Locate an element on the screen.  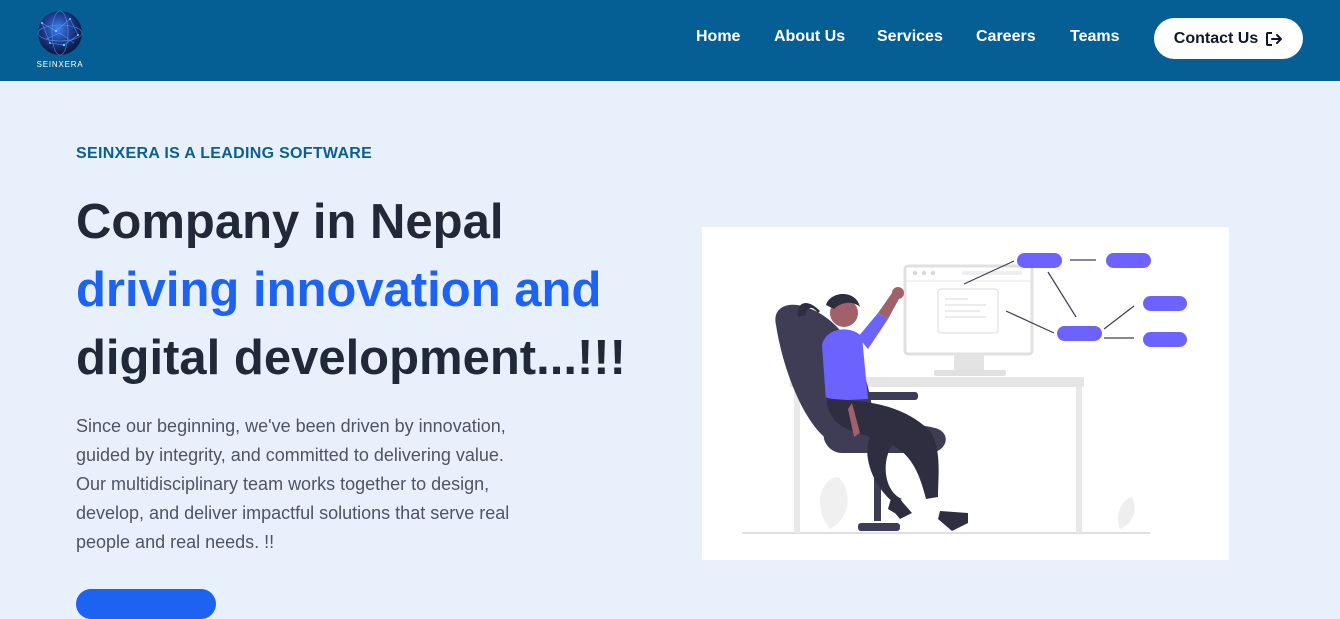
headline-line-2: driving innovation and is located at coordinates (339, 290).